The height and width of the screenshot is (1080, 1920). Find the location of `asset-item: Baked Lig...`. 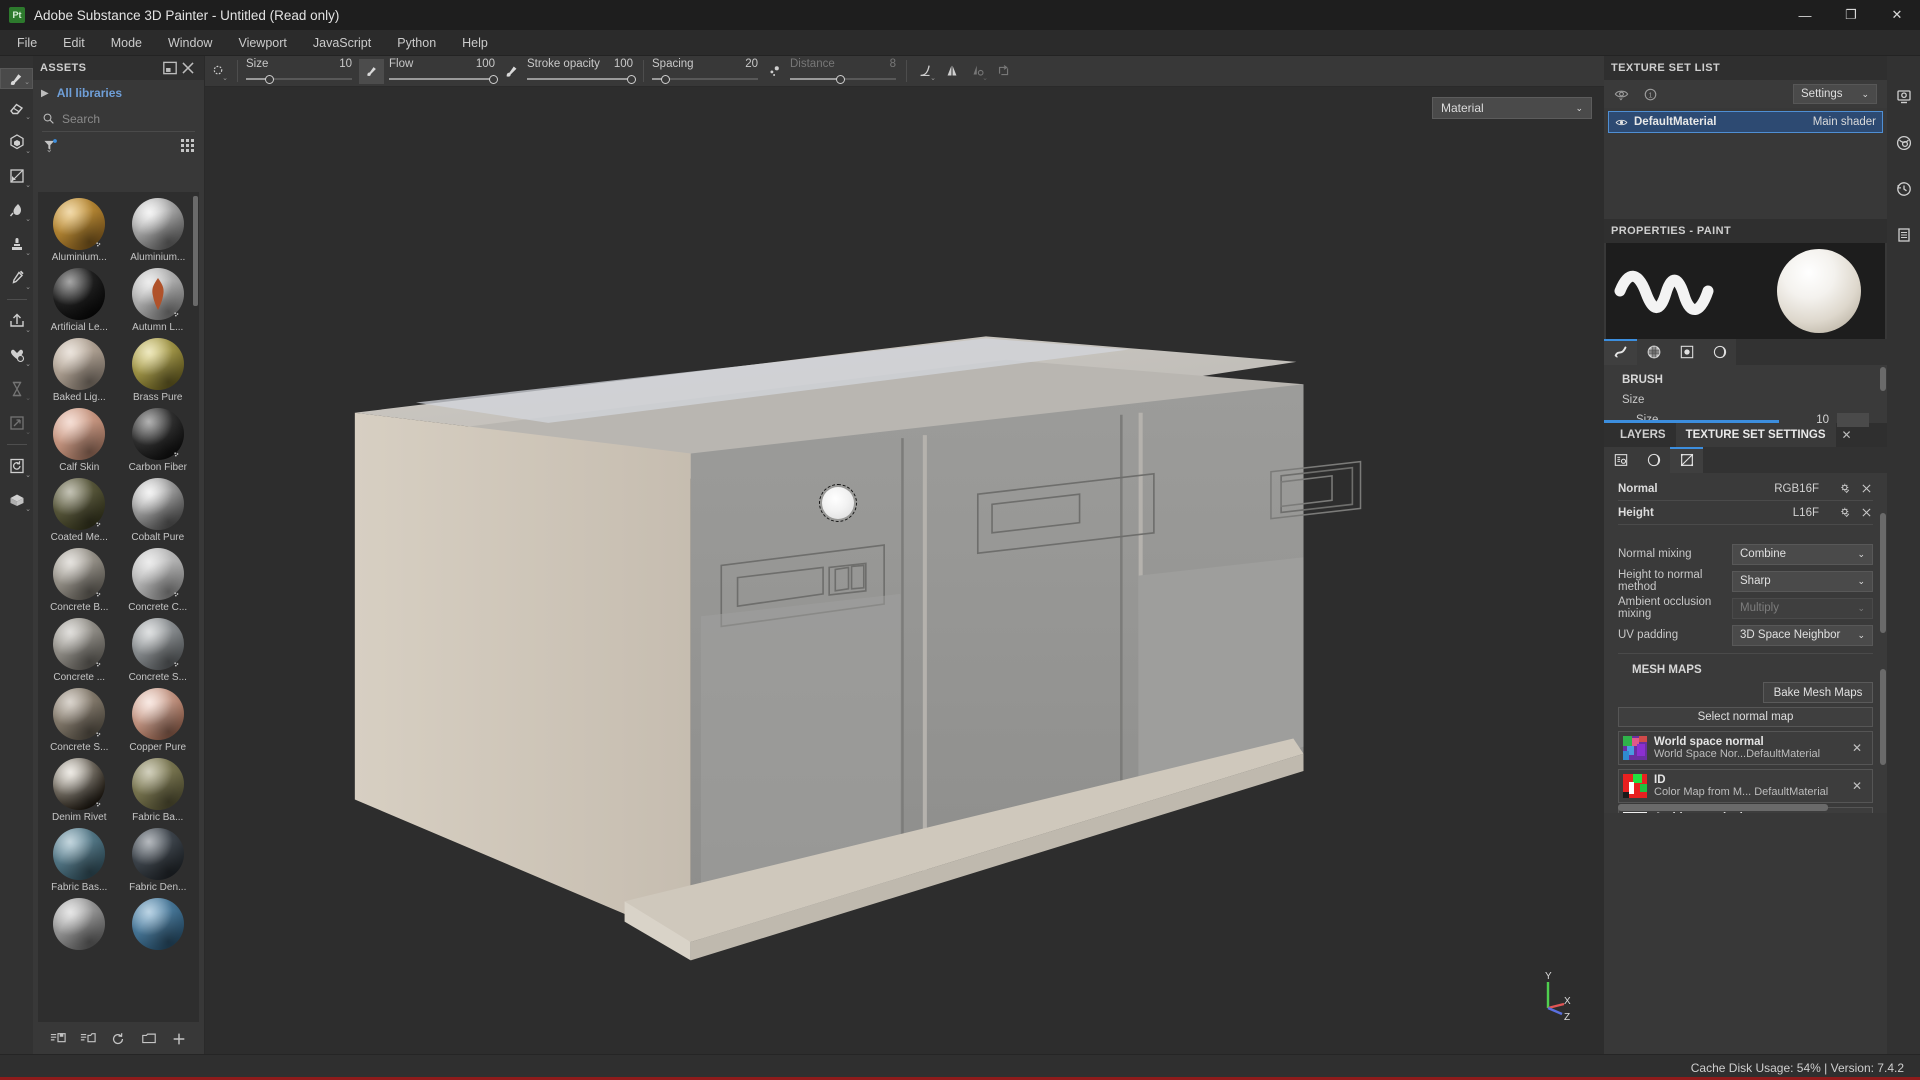

asset-item: Baked Lig... is located at coordinates (79, 370).